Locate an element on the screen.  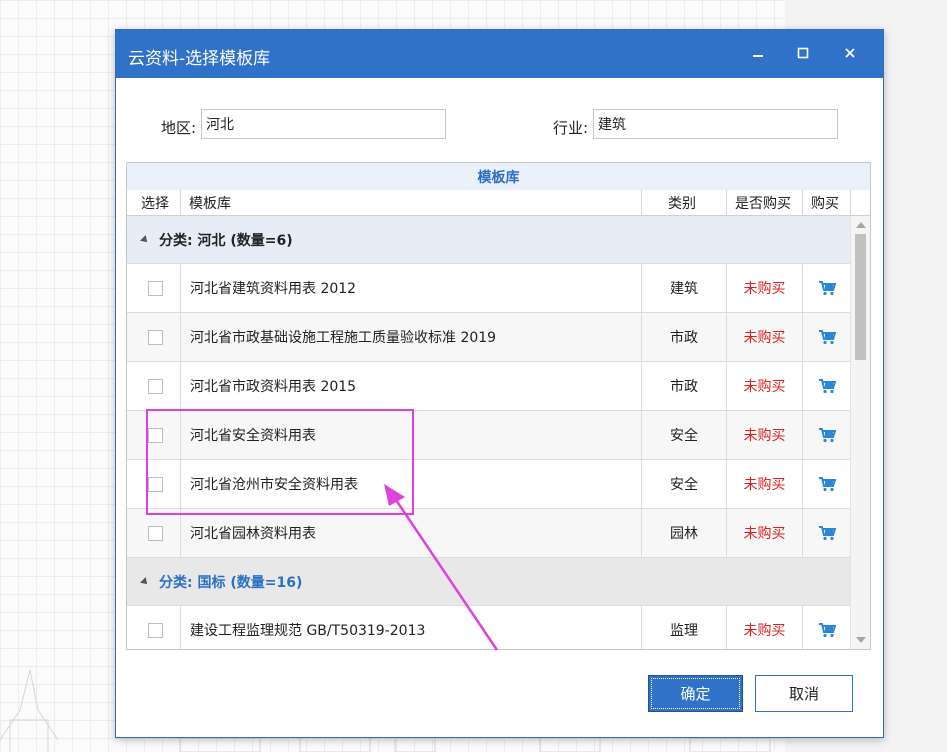
title-bar: 云资料-选择模板库 is located at coordinates (499, 54).